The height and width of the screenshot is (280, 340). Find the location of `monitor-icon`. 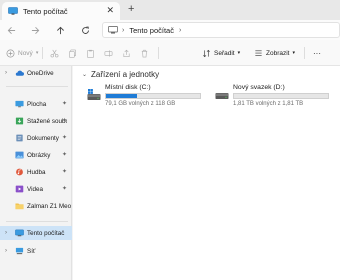

monitor-icon is located at coordinates (13, 11).